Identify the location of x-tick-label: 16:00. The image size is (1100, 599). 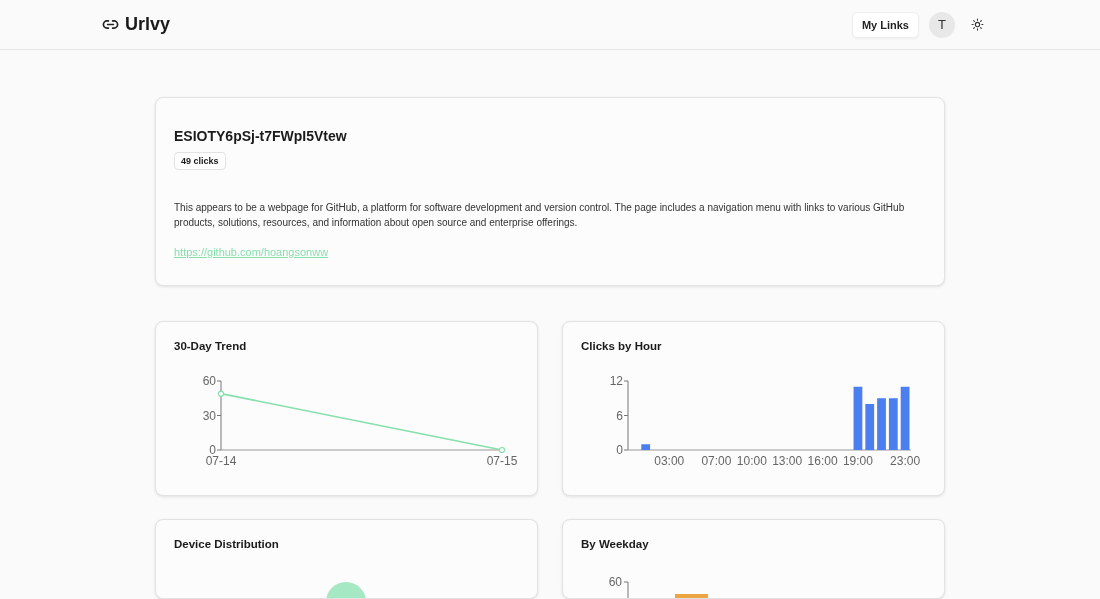
(822, 460).